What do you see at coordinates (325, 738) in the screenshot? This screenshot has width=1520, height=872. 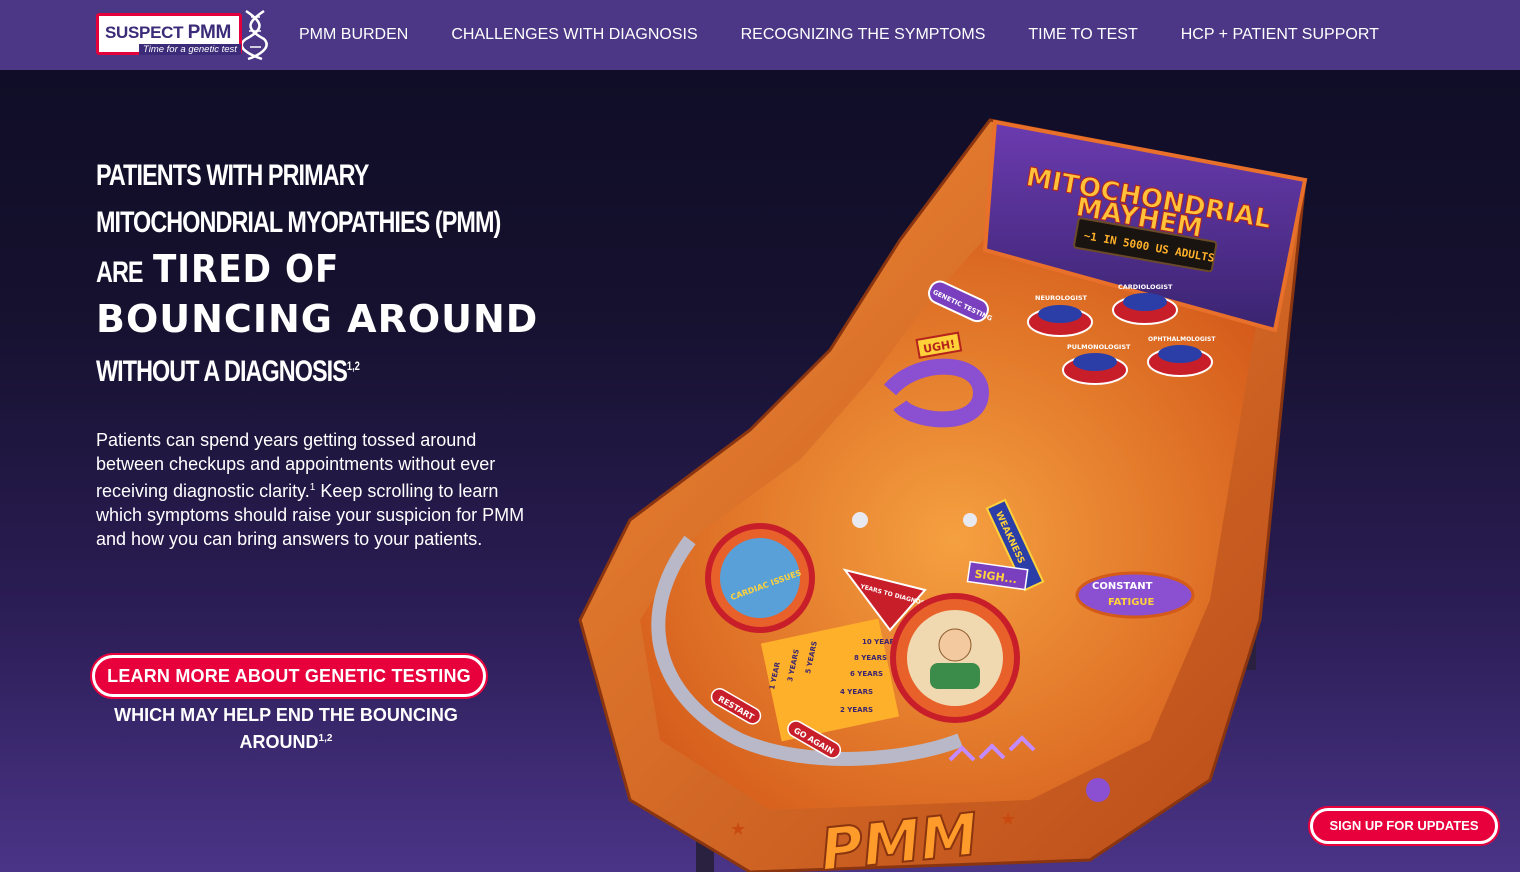 I see `cta-footnote-ref: 1,2` at bounding box center [325, 738].